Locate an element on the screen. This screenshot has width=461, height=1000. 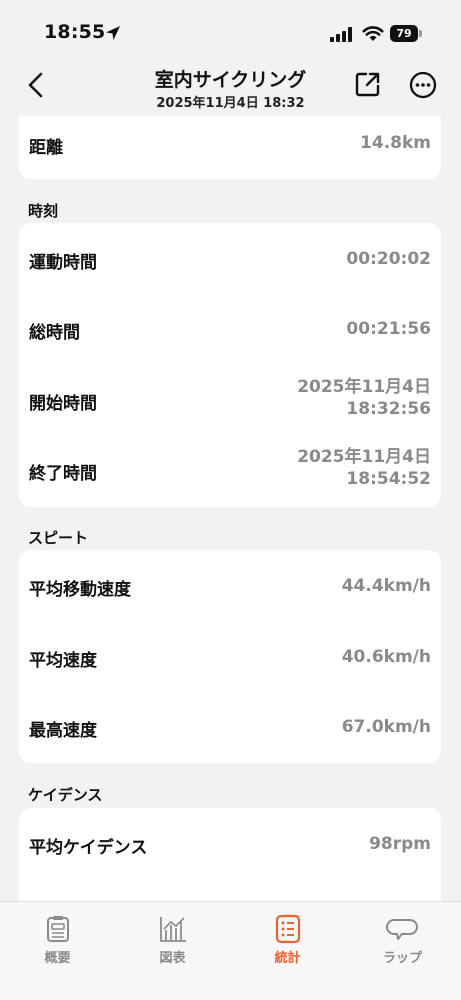
tab-bar: 概要 図表 統計 ラップ is located at coordinates (230, 950).